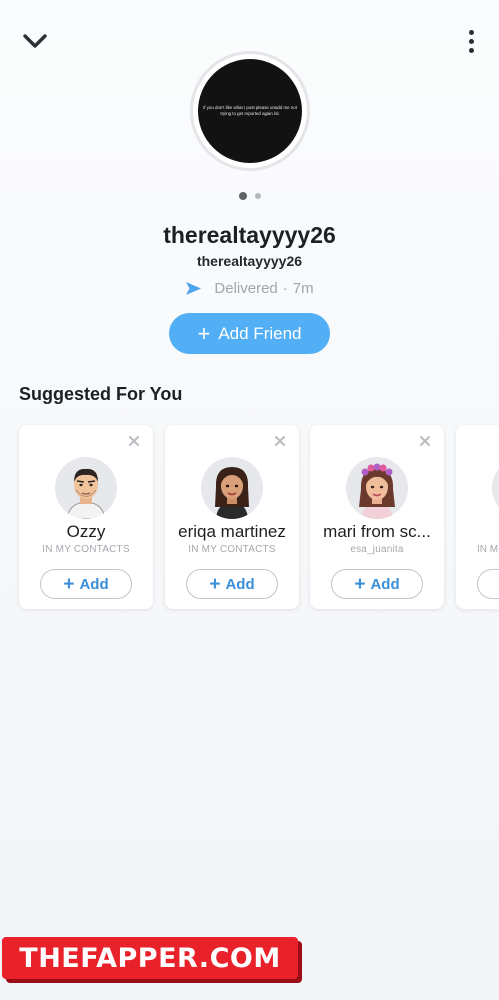 This screenshot has height=1000, width=499. What do you see at coordinates (86, 531) in the screenshot?
I see `suggestion-name: Ozzy` at bounding box center [86, 531].